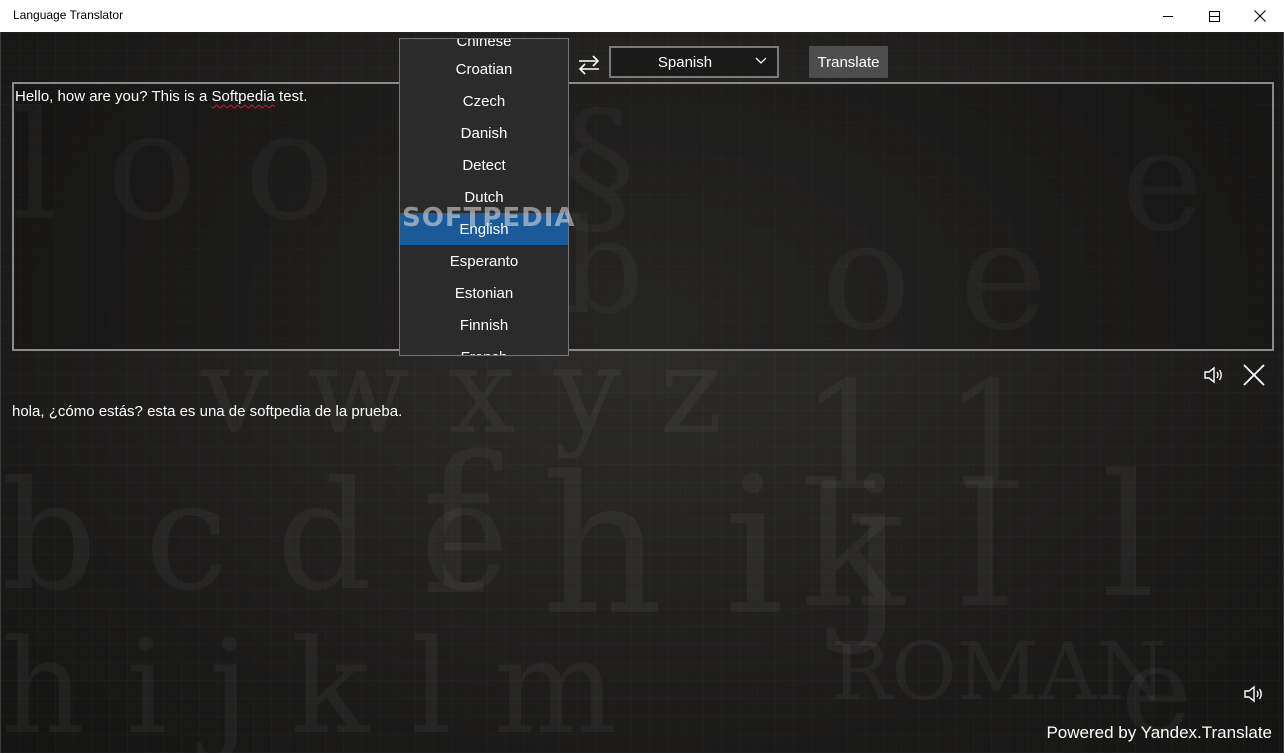 The width and height of the screenshot is (1284, 753). What do you see at coordinates (484, 261) in the screenshot?
I see `dropdown-item-esperanto: Esperanto` at bounding box center [484, 261].